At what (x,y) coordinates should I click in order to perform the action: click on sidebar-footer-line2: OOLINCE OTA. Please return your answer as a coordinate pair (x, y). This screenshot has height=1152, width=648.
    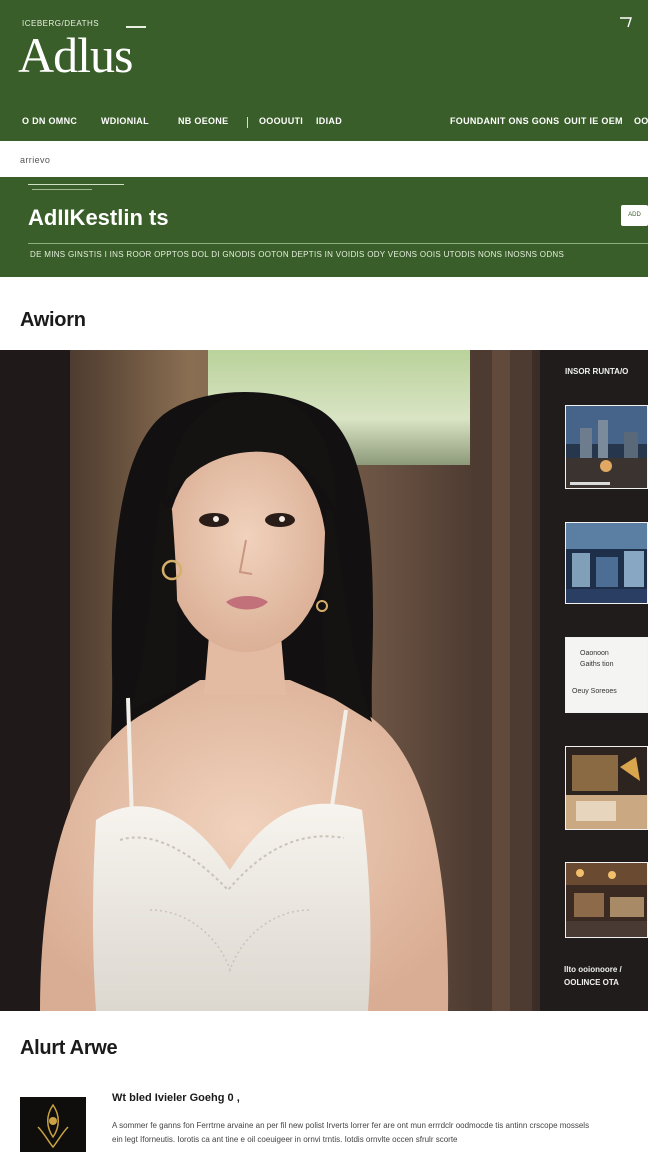
    Looking at the image, I should click on (591, 982).